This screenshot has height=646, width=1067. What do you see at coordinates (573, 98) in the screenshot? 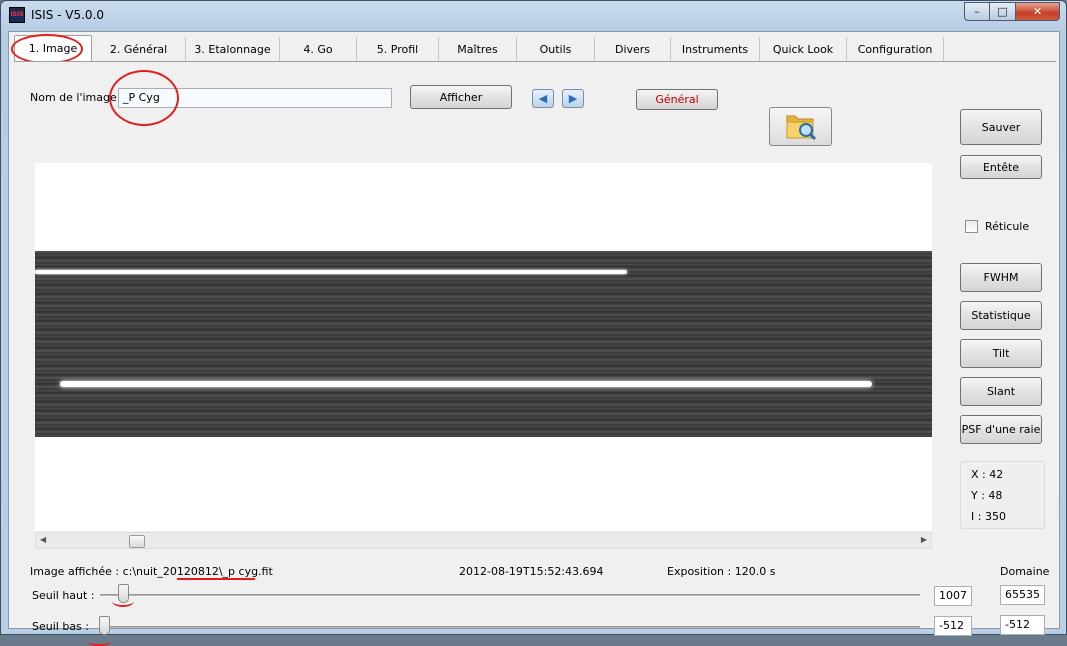
I see `next-arrow-button: ▶` at bounding box center [573, 98].